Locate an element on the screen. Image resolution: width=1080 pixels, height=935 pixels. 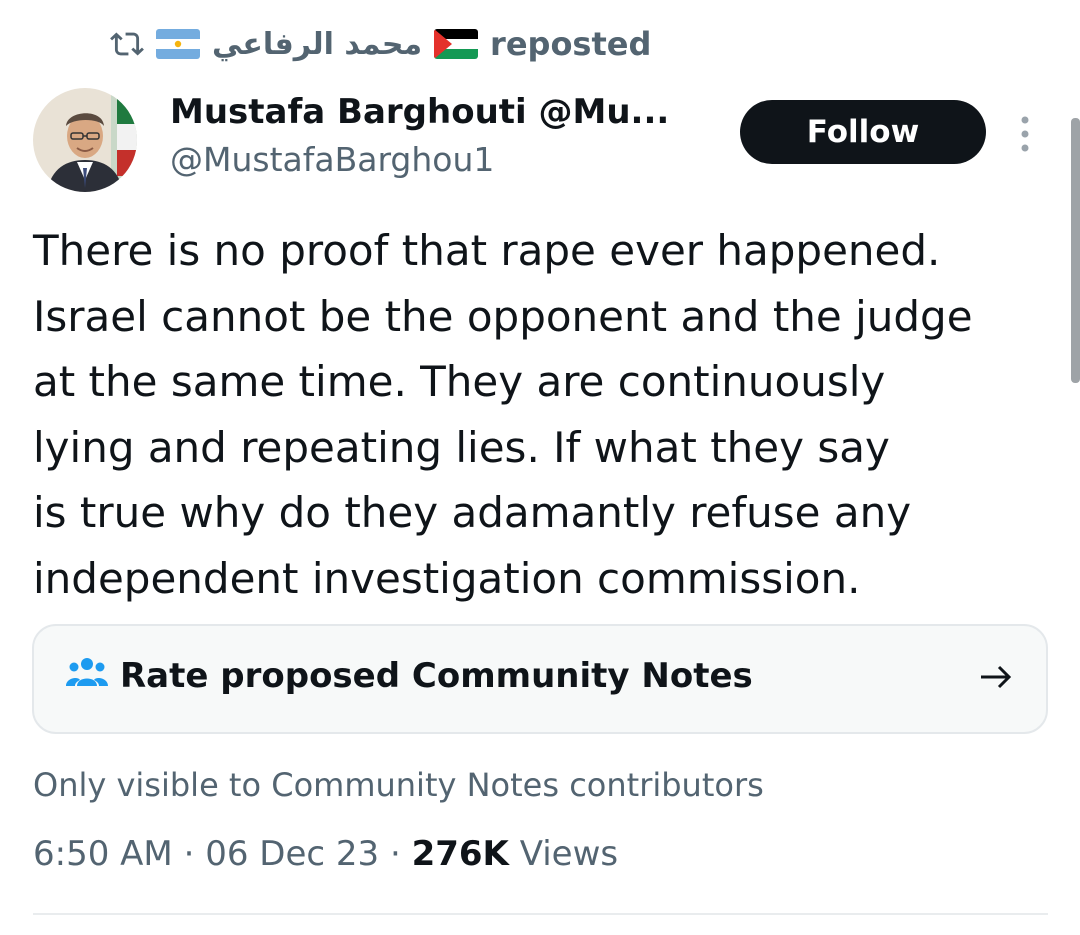
palestine-flag is located at coordinates (456, 44).